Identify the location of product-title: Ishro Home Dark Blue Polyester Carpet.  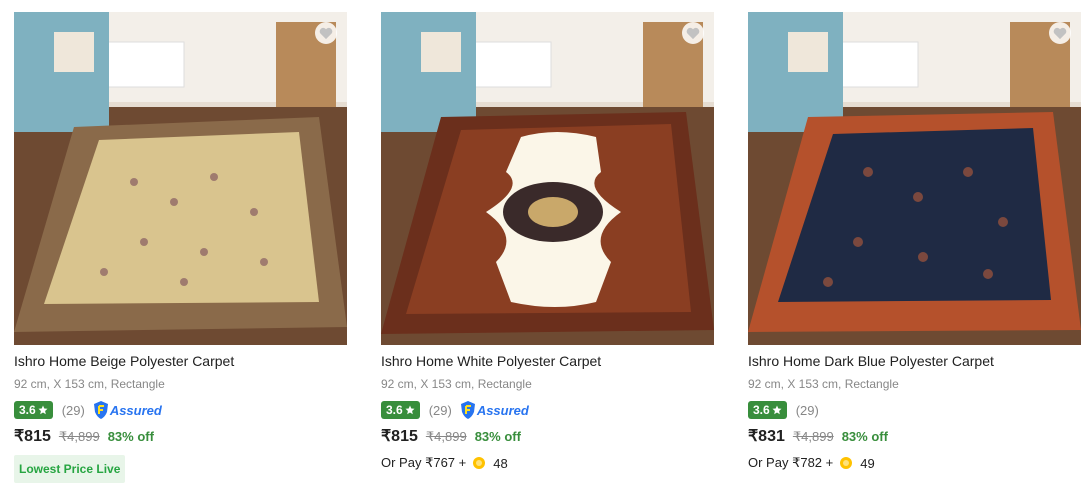
(914, 361).